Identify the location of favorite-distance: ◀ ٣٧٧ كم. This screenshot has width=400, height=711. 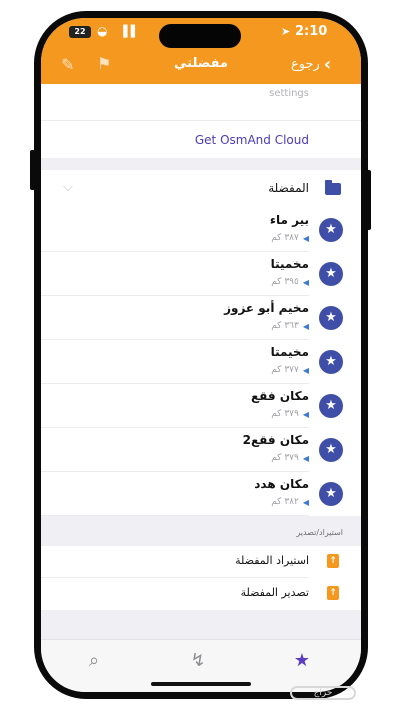
(290, 370).